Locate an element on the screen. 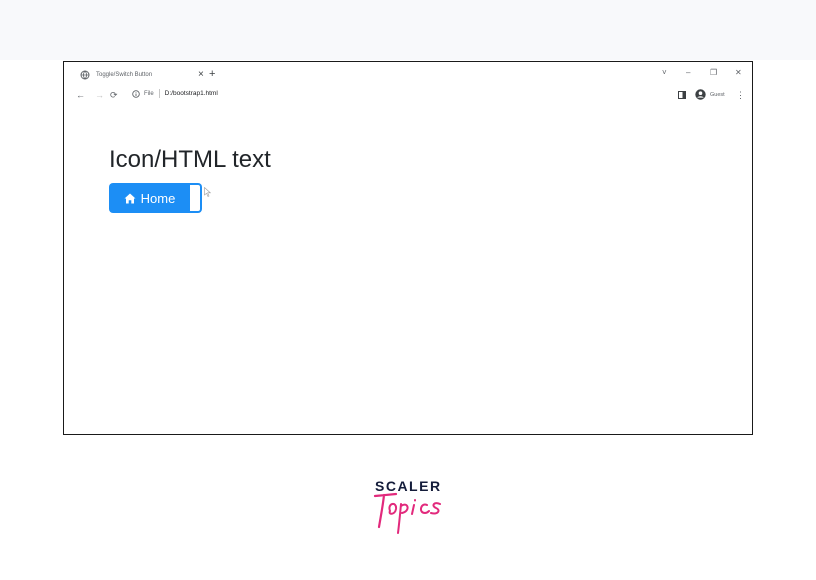  url-field: File D:/bootstrap1.html is located at coordinates (175, 93).